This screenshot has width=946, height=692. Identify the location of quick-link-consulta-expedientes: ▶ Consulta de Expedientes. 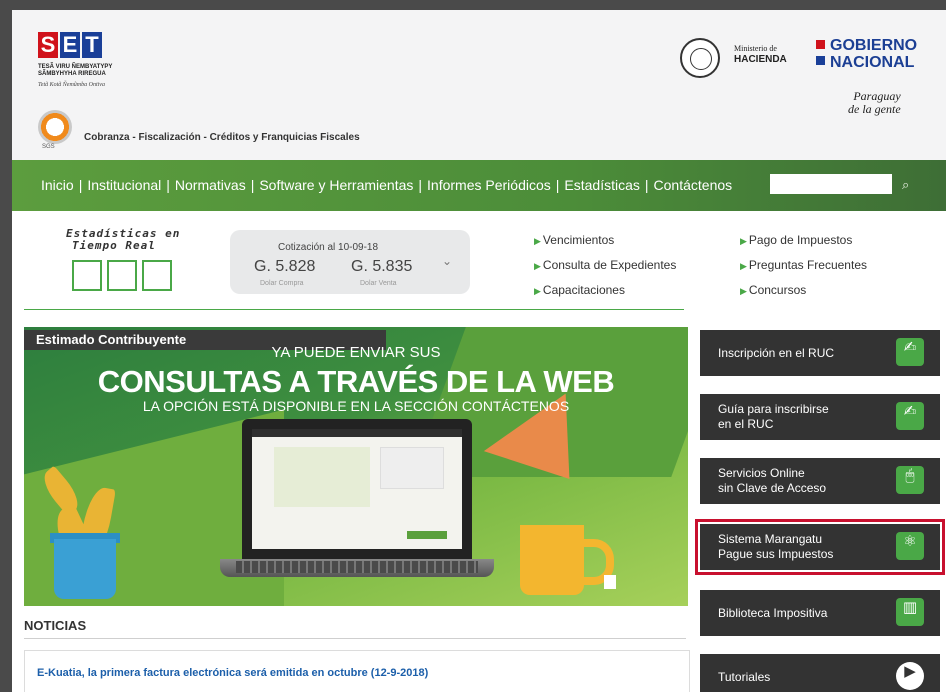
(605, 265).